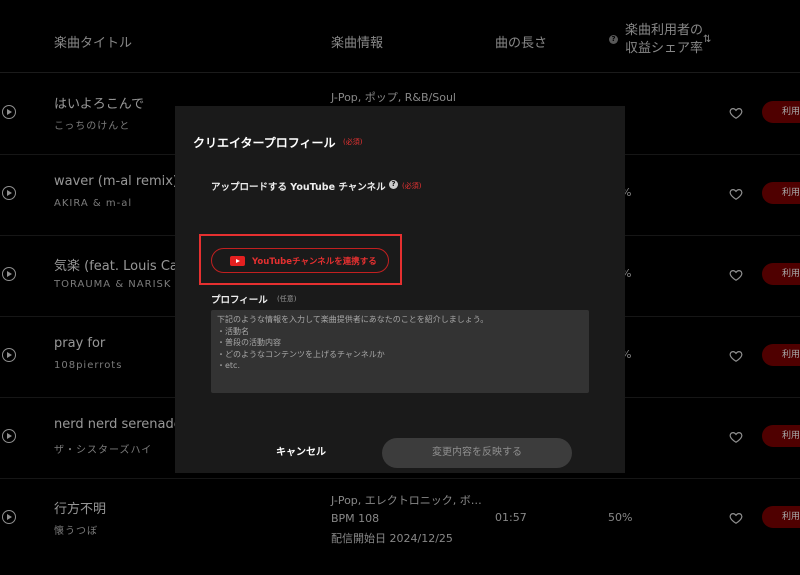  I want to click on apply-changes-button: 変更内容を反映する, so click(477, 453).